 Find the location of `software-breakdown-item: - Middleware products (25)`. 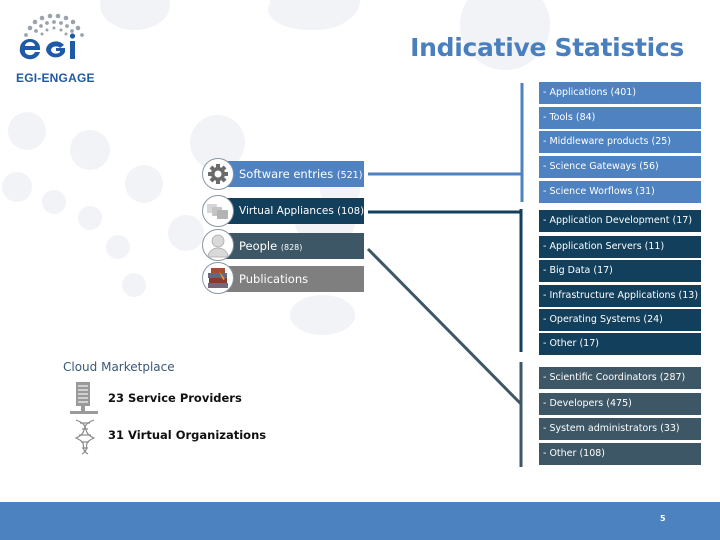

software-breakdown-item: - Middleware products (25) is located at coordinates (620, 142).